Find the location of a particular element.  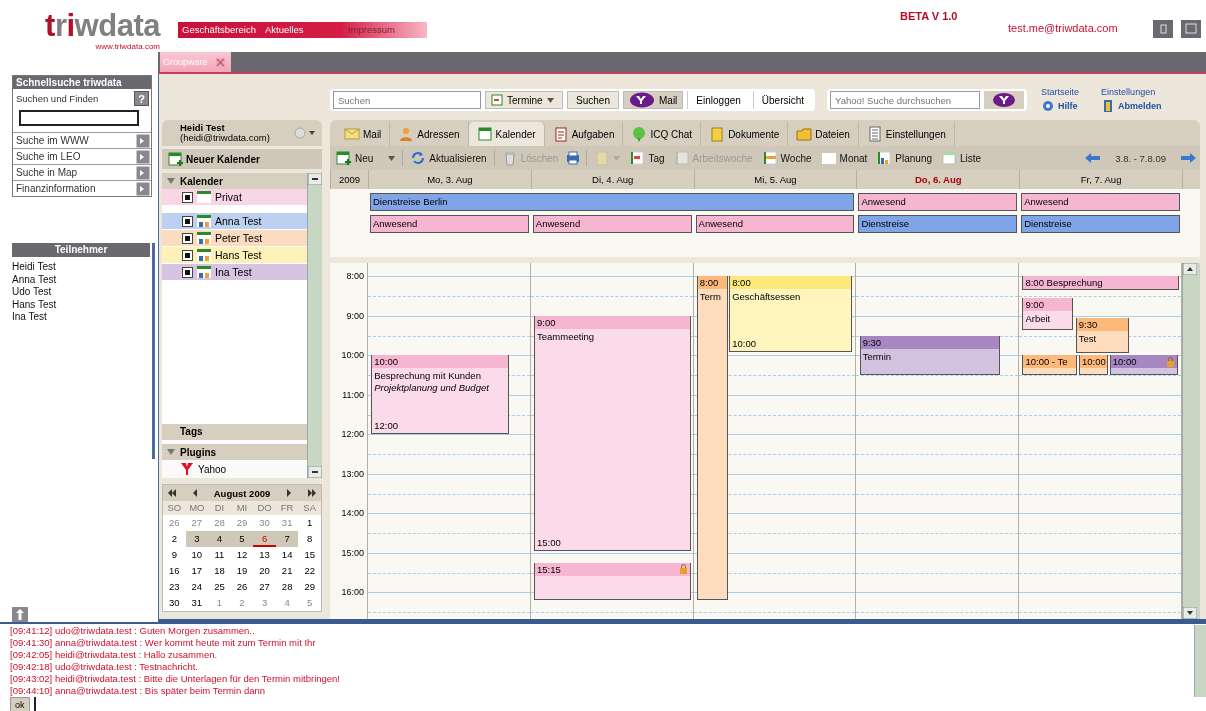

header-link: Einstellungen is located at coordinates (1131, 92).